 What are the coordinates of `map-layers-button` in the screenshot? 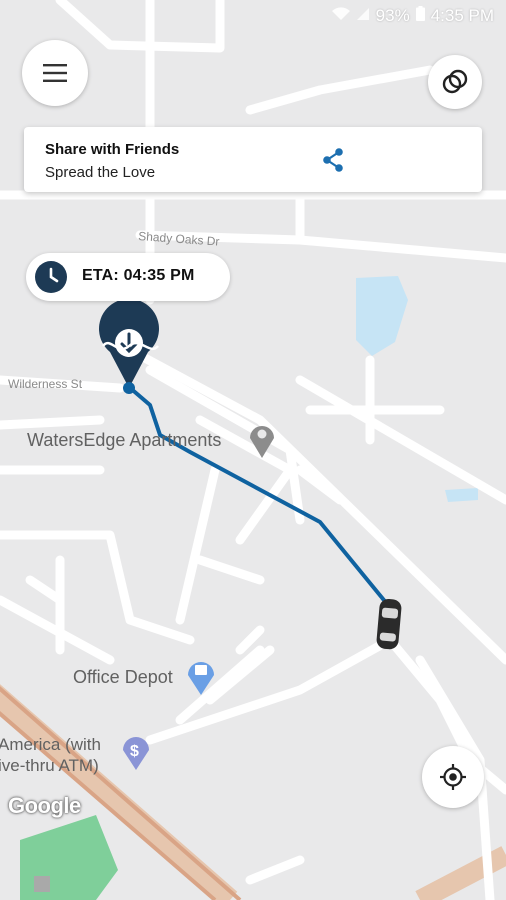 It's located at (455, 82).